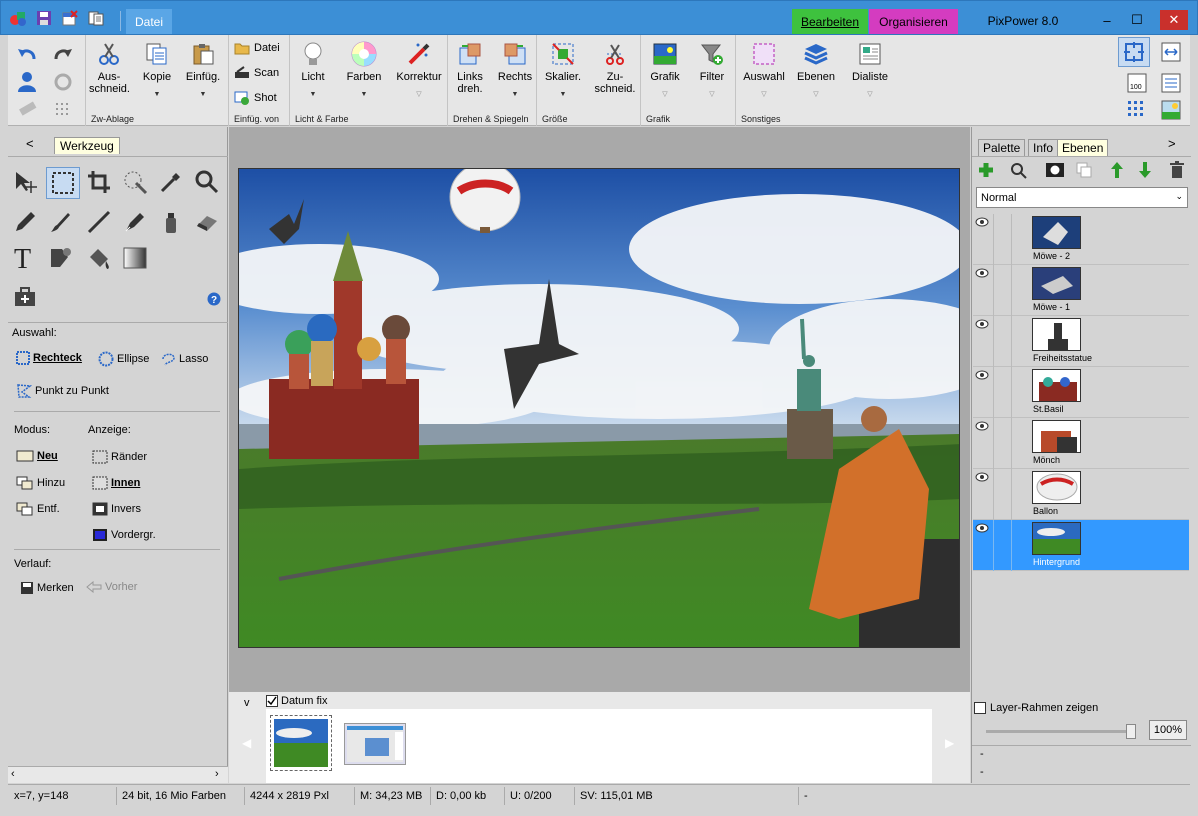 The width and height of the screenshot is (1198, 816). I want to click on tab-layers: Ebenen, so click(1083, 147).